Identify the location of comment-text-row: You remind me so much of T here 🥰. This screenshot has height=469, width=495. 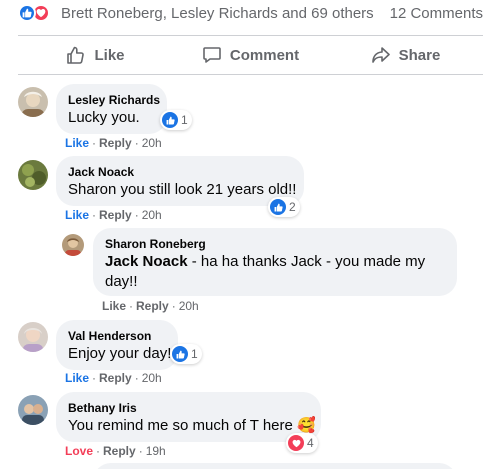
(192, 426).